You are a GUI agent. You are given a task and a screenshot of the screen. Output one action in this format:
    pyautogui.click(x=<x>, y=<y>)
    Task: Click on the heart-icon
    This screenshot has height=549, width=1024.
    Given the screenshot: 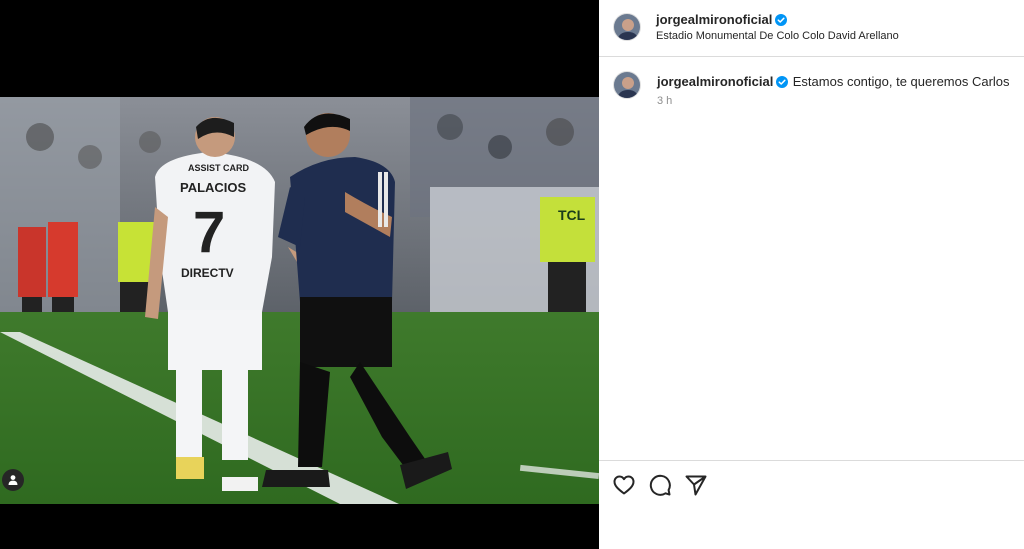 What is the action you would take?
    pyautogui.click(x=624, y=485)
    